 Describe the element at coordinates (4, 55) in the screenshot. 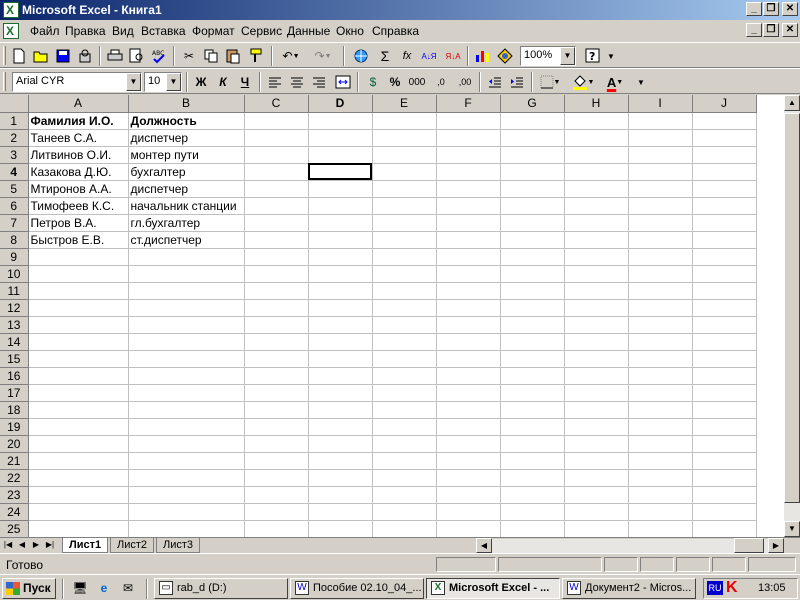

I see `toolbar-grip` at that location.